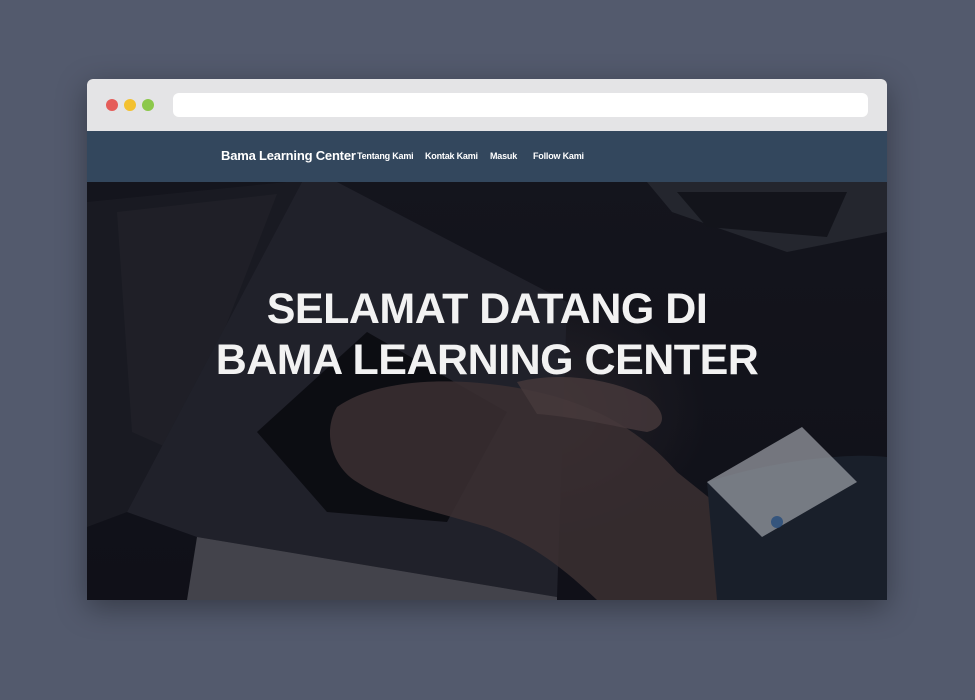  I want to click on brand-link: Bama Learning Center, so click(288, 155).